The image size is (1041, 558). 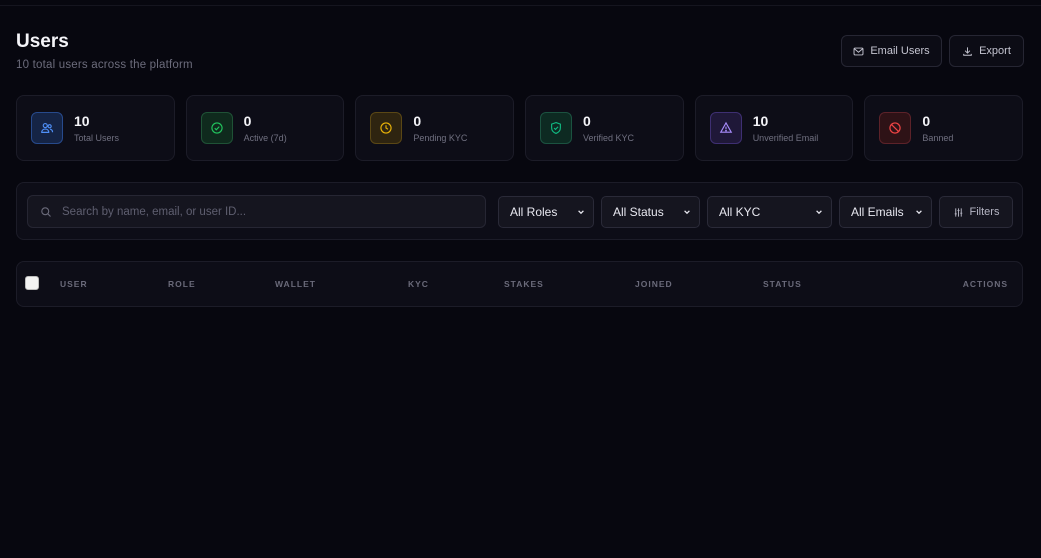 What do you see at coordinates (95, 128) in the screenshot?
I see `stat-card-total-users: 10 Total Users` at bounding box center [95, 128].